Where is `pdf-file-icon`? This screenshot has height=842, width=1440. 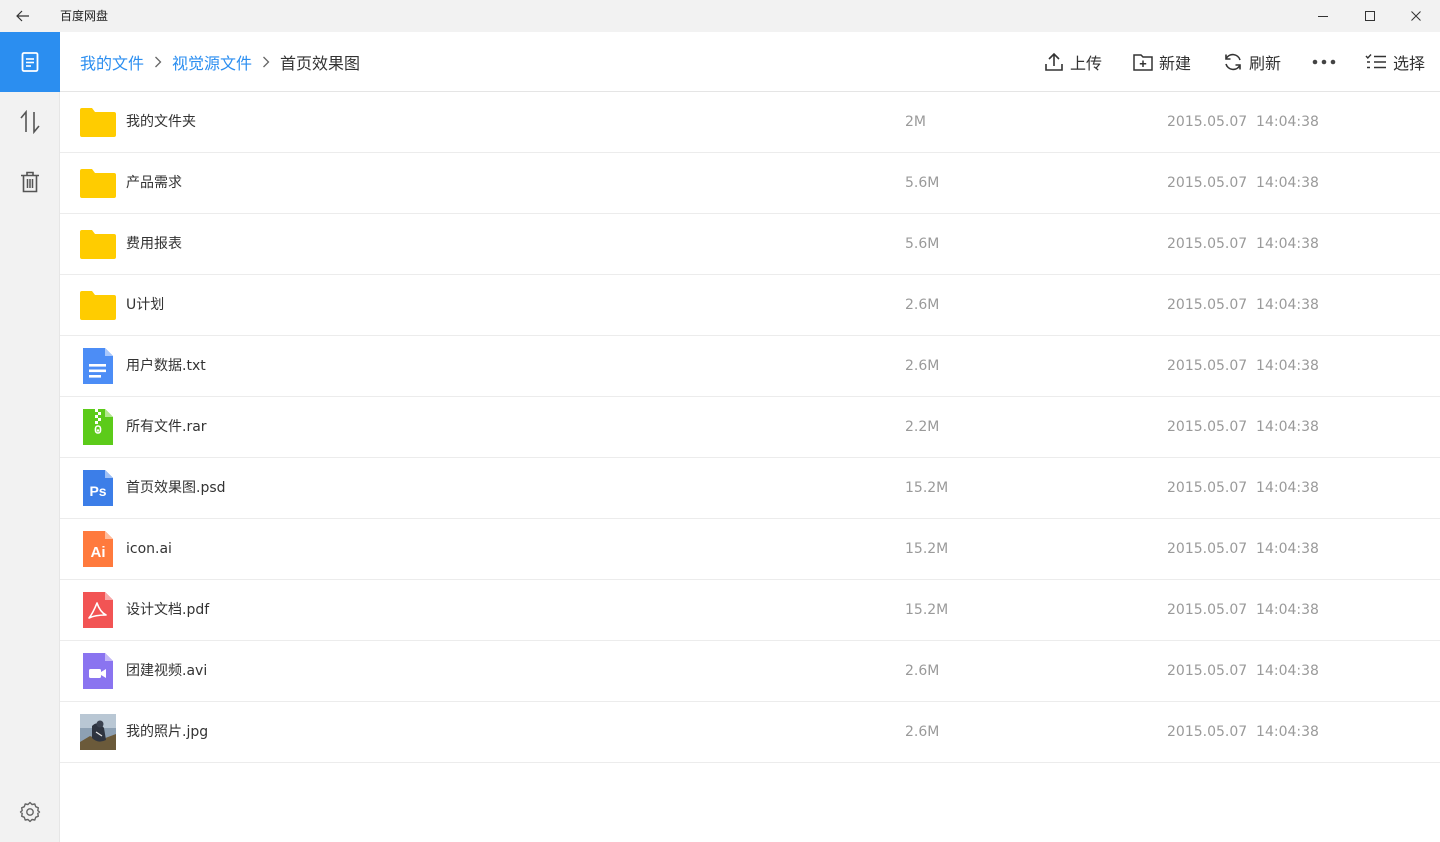
pdf-file-icon is located at coordinates (98, 610).